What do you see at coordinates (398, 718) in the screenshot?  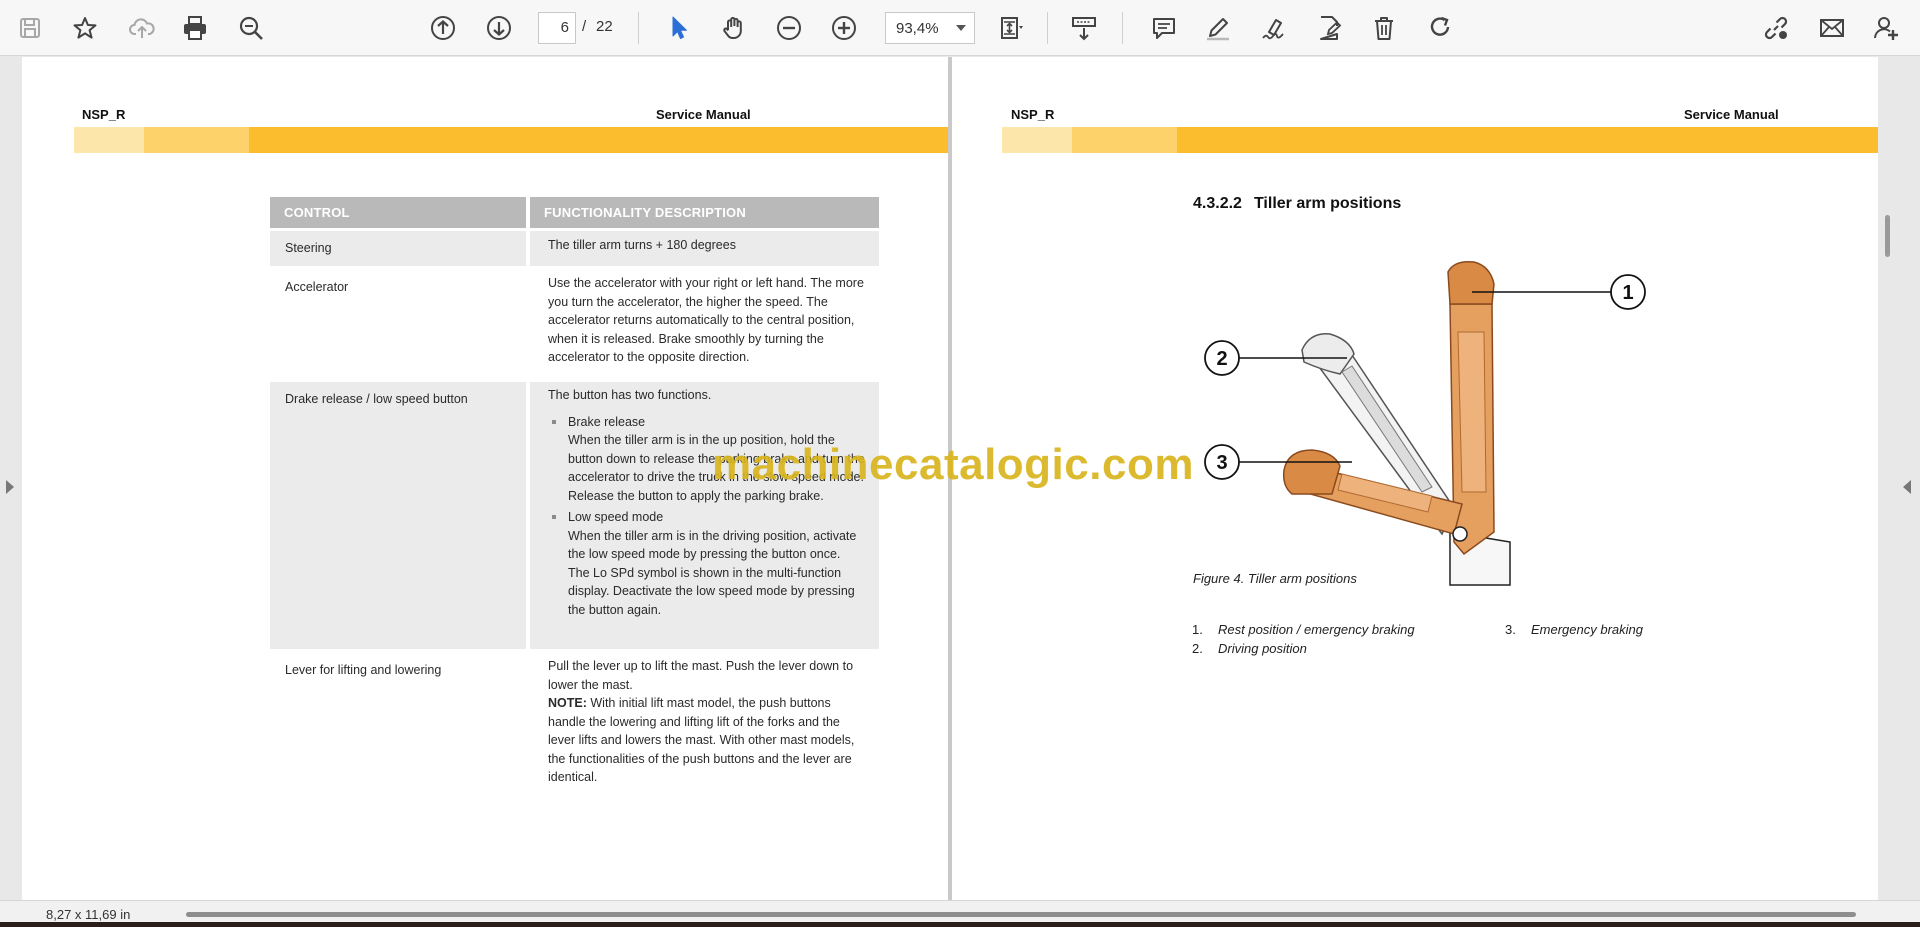 I see `table-row: Lever for lifting and lowering` at bounding box center [398, 718].